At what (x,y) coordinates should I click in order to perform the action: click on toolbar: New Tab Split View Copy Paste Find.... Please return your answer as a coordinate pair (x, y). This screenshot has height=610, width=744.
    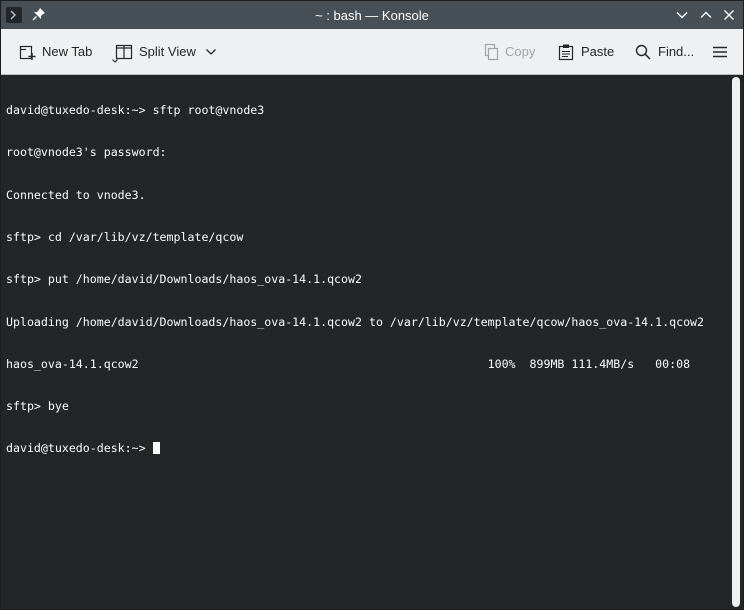
    Looking at the image, I should click on (372, 52).